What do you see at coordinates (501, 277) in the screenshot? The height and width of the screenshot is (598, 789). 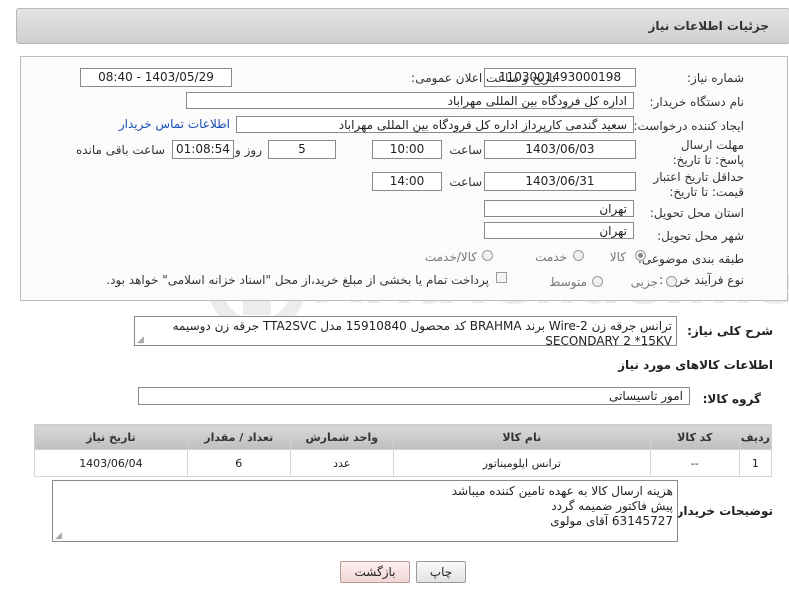 I see `treasury-payment-checkbox` at bounding box center [501, 277].